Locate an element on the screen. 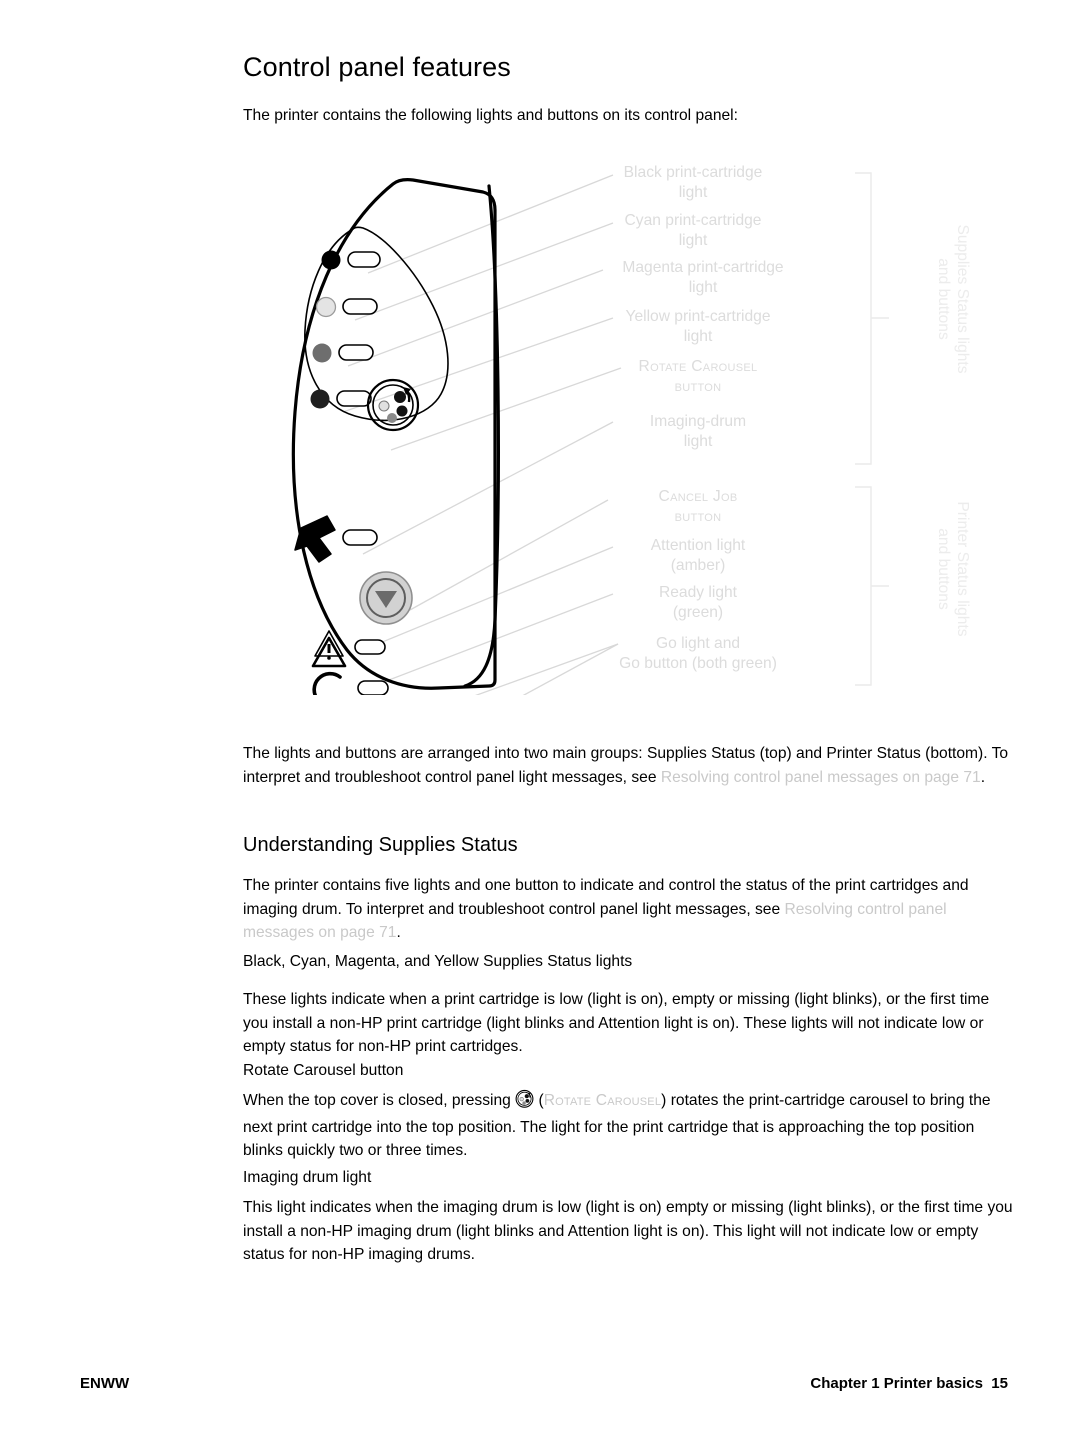 Image resolution: width=1080 pixels, height=1437 pixels. bracket-label-supplies-status: Supplies Status lights and buttons is located at coordinates (953, 299).